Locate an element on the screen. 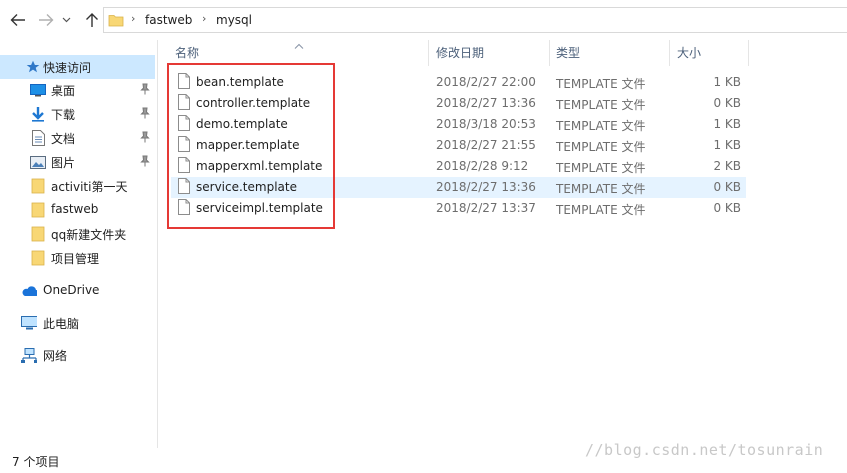 The width and height of the screenshot is (847, 473). sidebar-item-network: 网络 is located at coordinates (77, 355).